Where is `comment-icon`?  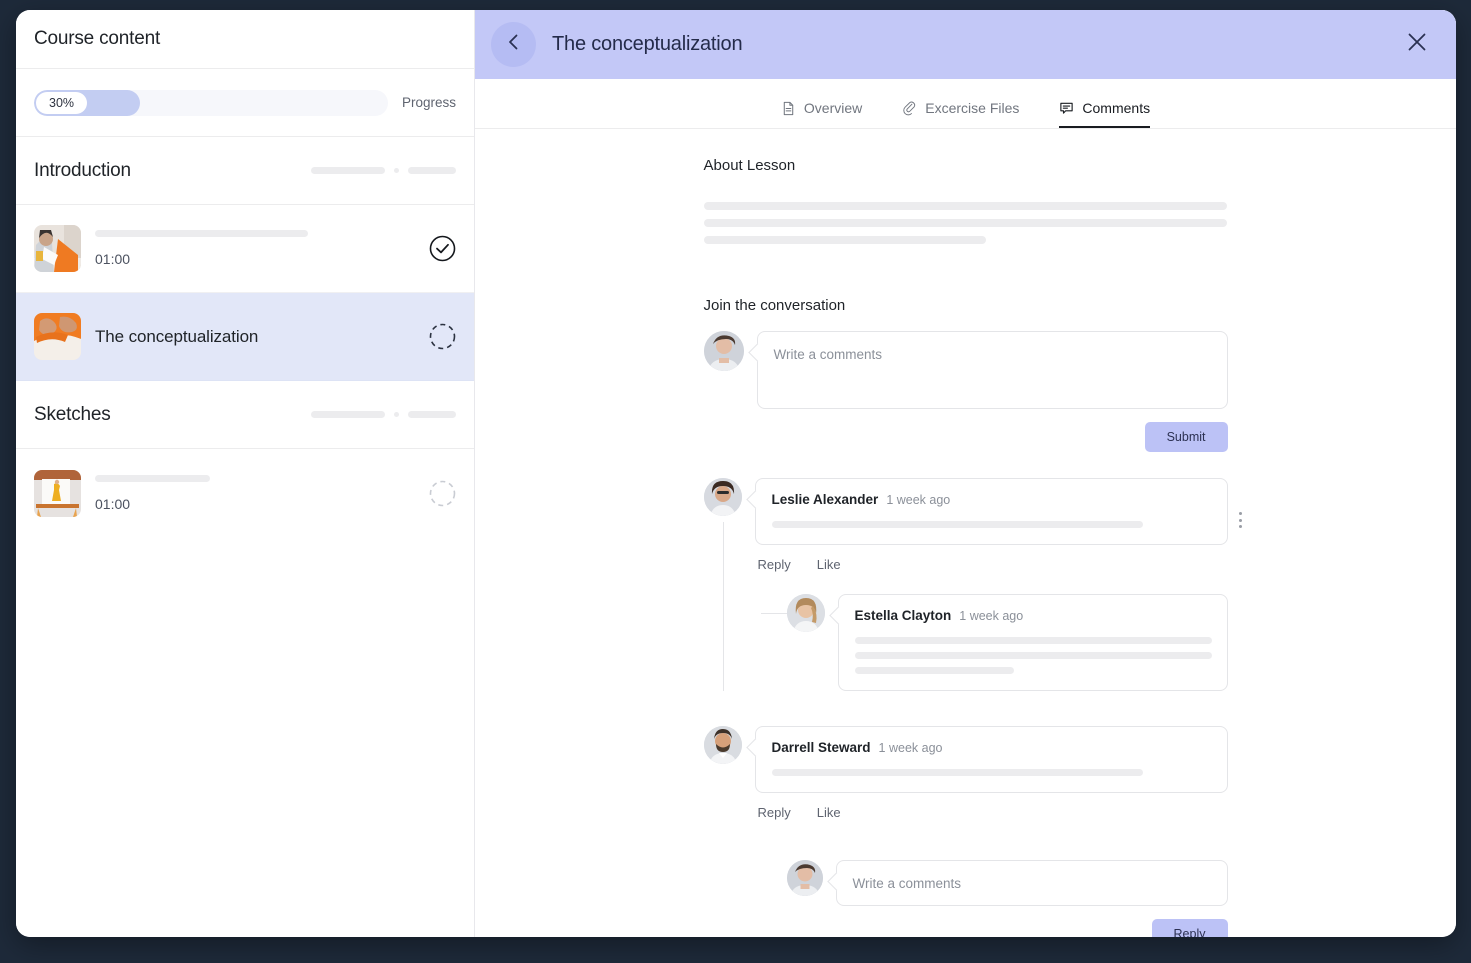
comment-icon is located at coordinates (1066, 108).